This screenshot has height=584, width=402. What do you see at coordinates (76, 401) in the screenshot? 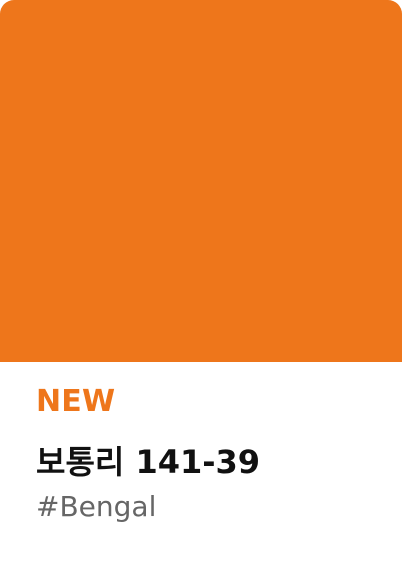
I see `new-badge: NEW` at bounding box center [76, 401].